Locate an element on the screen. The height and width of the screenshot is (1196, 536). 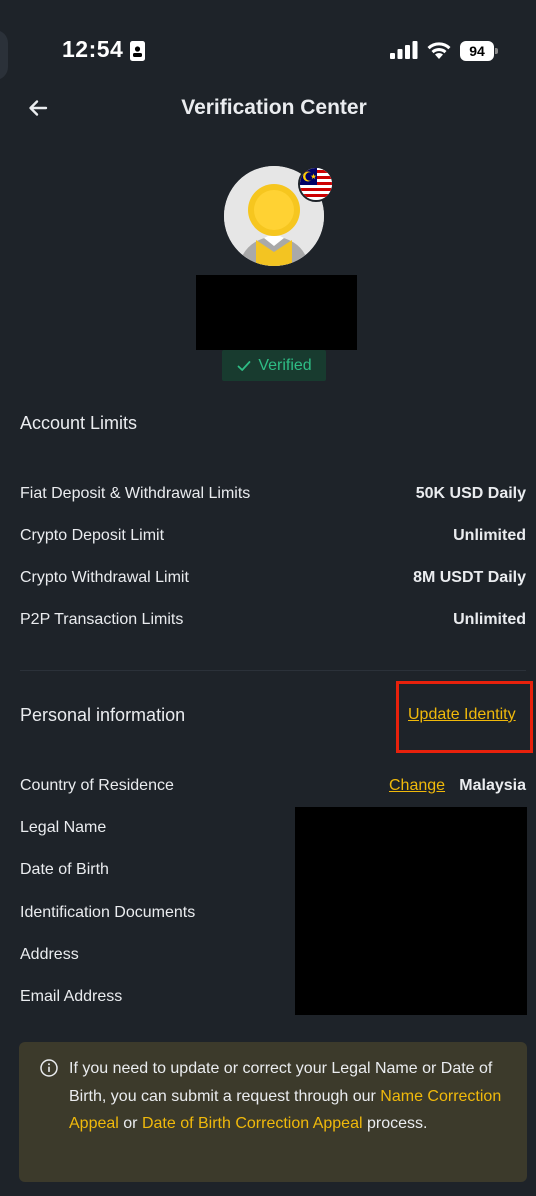
info-label-email: Email Address is located at coordinates (71, 996).